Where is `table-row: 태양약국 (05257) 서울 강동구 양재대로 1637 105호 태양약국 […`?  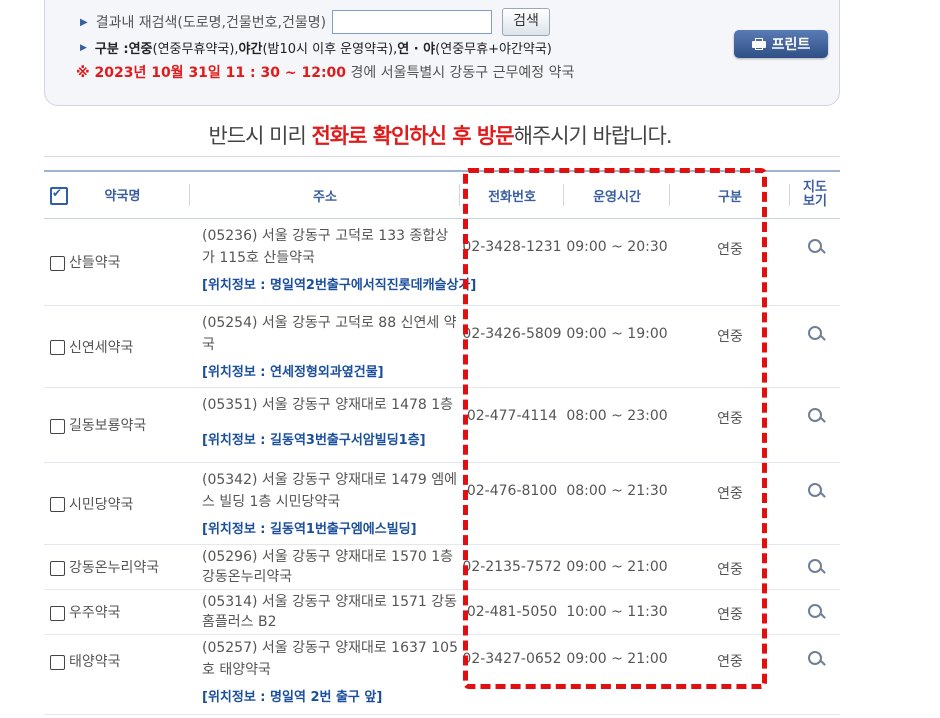 table-row: 태양약국 (05257) 서울 강동구 양재대로 1637 105호 태양약국 [… is located at coordinates (442, 674).